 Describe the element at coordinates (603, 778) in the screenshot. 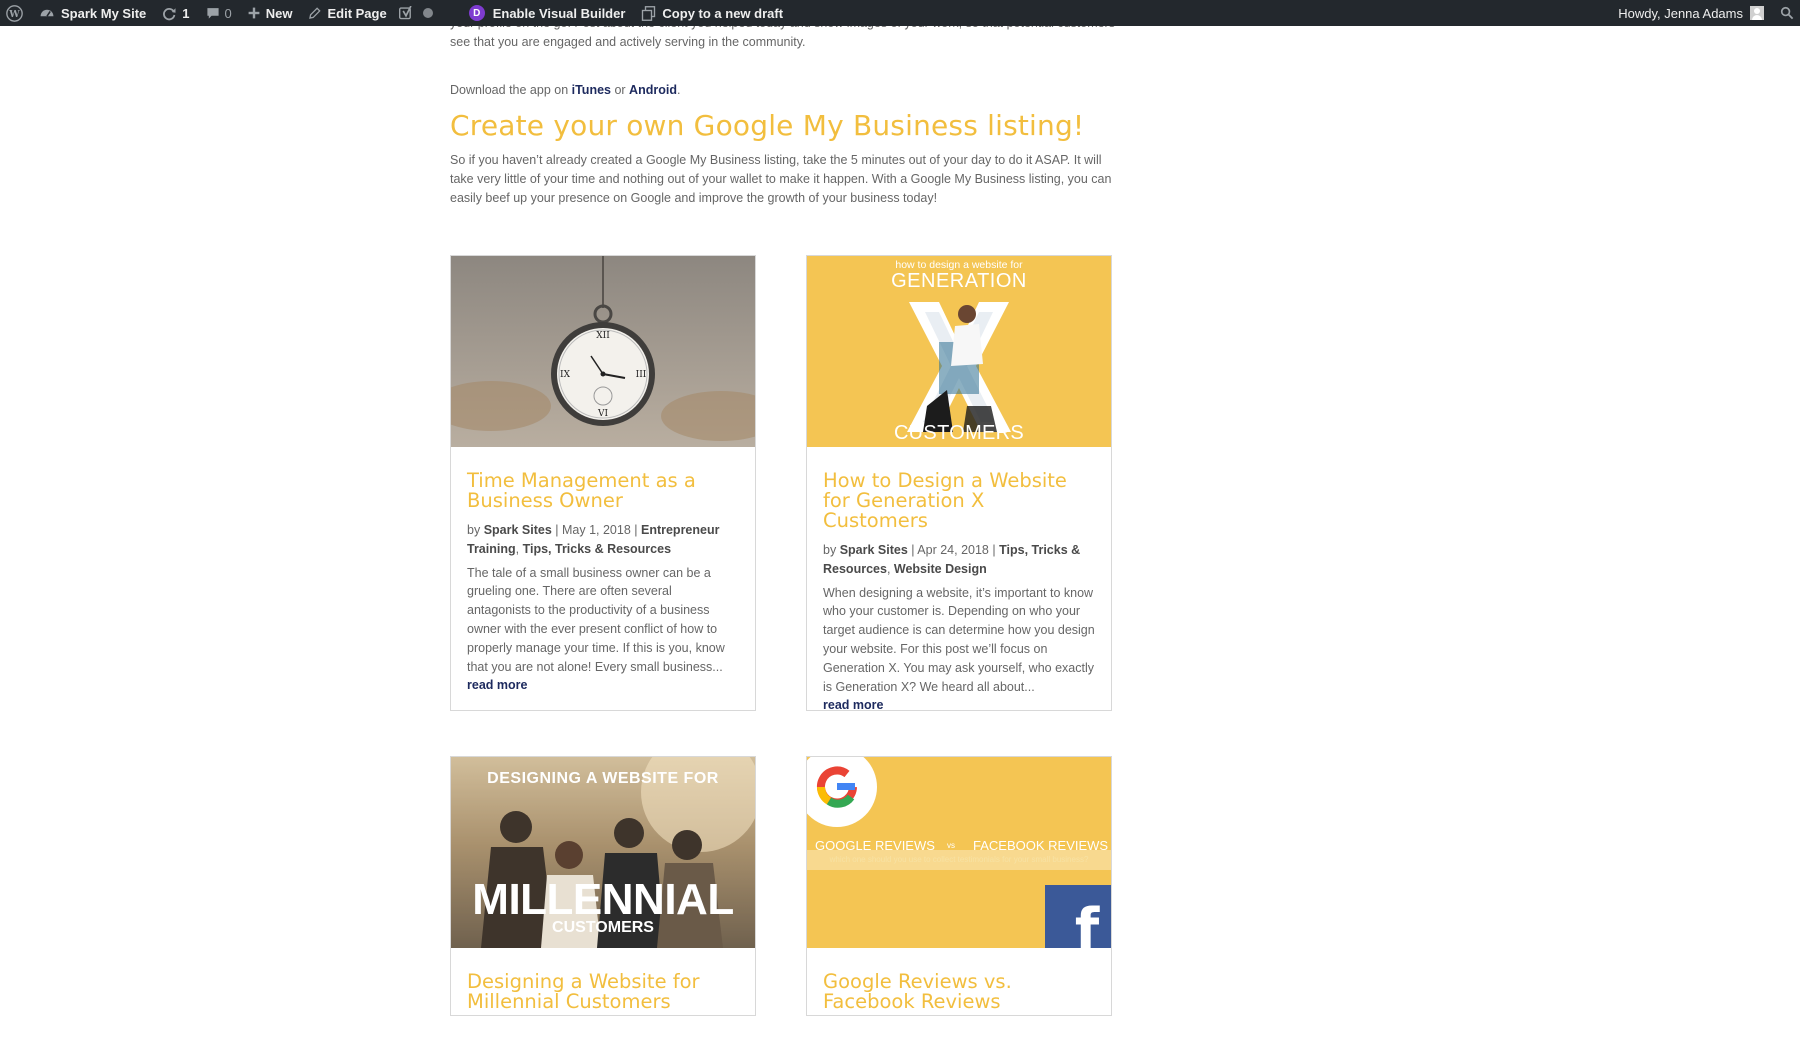

I see `image-caption-top: DESIGNING A WEBSITE FOR` at that location.